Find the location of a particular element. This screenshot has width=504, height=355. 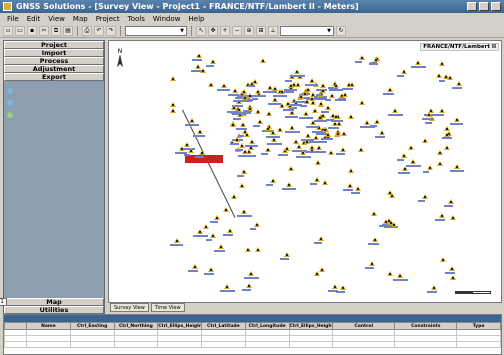

menu-file: File is located at coordinates (13, 19).